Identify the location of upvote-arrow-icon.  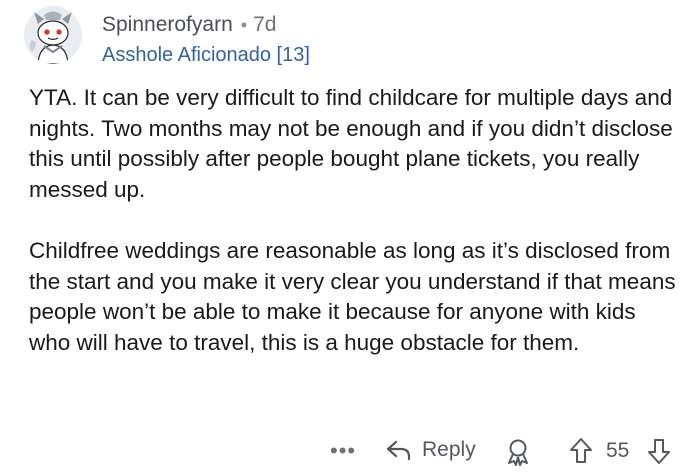
(581, 450).